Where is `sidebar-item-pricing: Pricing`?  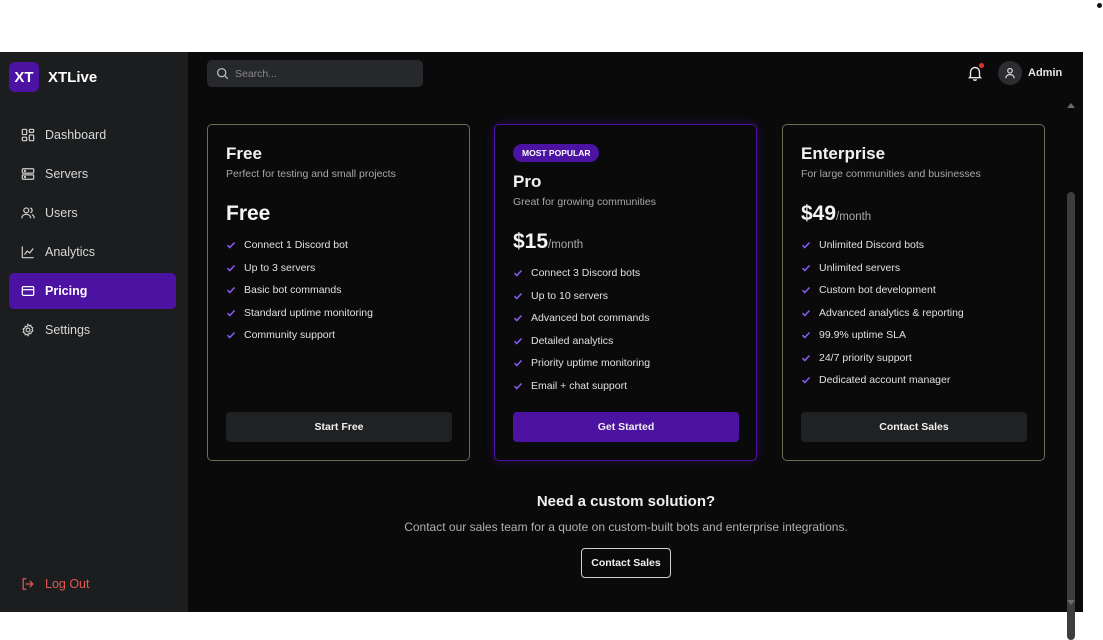
sidebar-item-pricing: Pricing is located at coordinates (92, 291).